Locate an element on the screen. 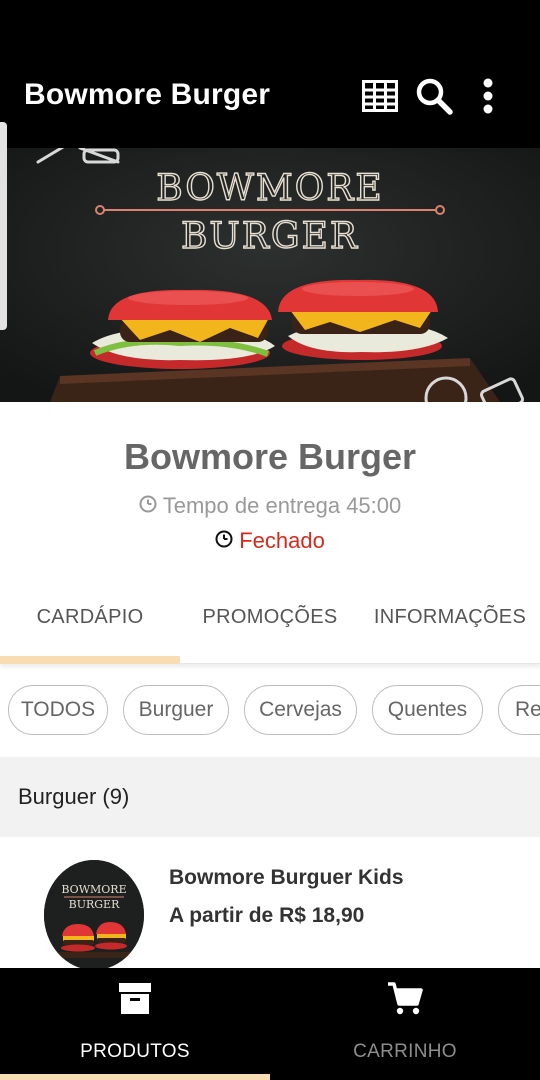 The width and height of the screenshot is (540, 1080). hero-burger-right is located at coordinates (363, 319).